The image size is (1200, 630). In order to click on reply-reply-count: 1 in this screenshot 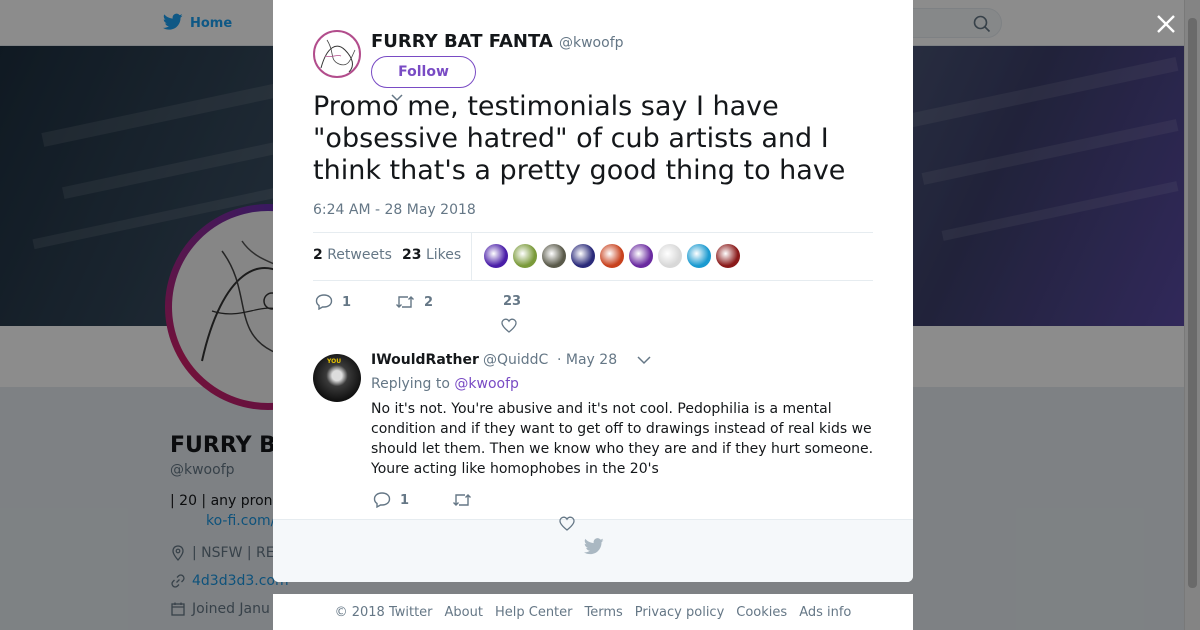, I will do `click(405, 500)`.